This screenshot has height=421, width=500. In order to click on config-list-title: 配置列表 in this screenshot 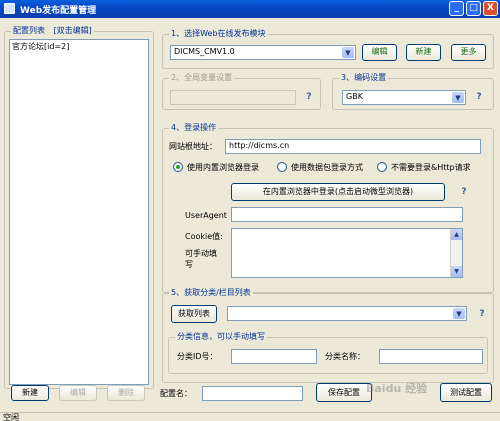, I will do `click(29, 30)`.